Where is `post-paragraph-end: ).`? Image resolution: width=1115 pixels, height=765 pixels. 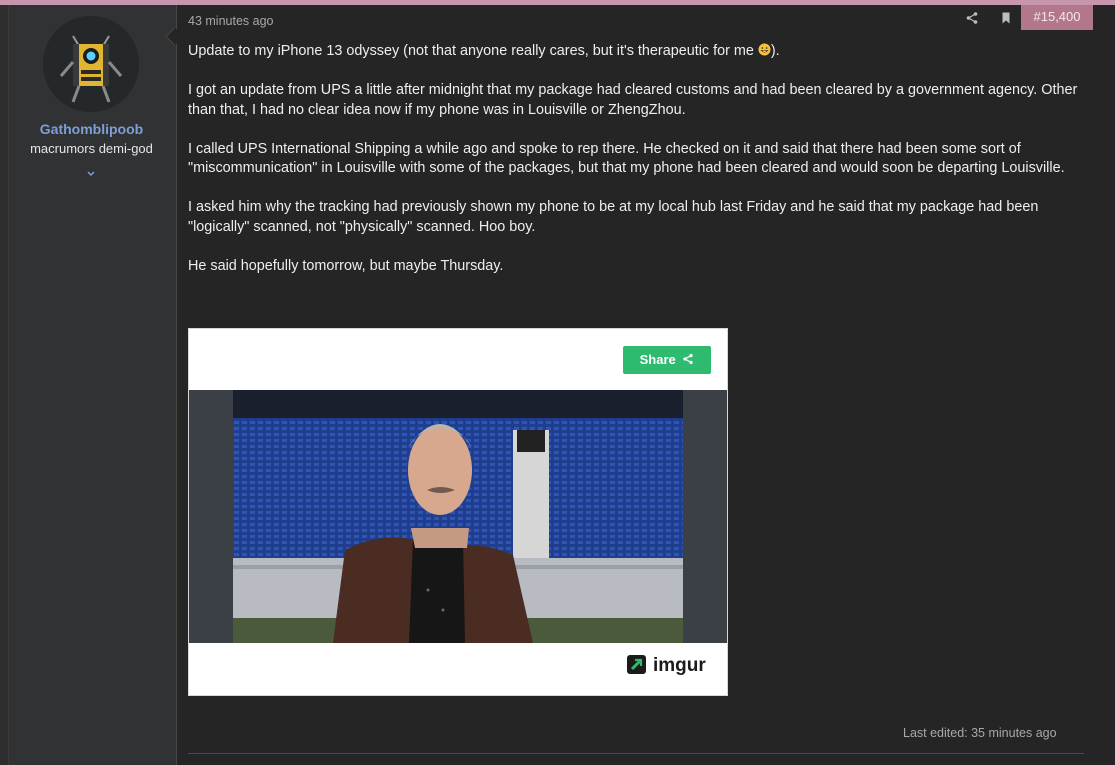
post-paragraph-end: ). is located at coordinates (775, 51).